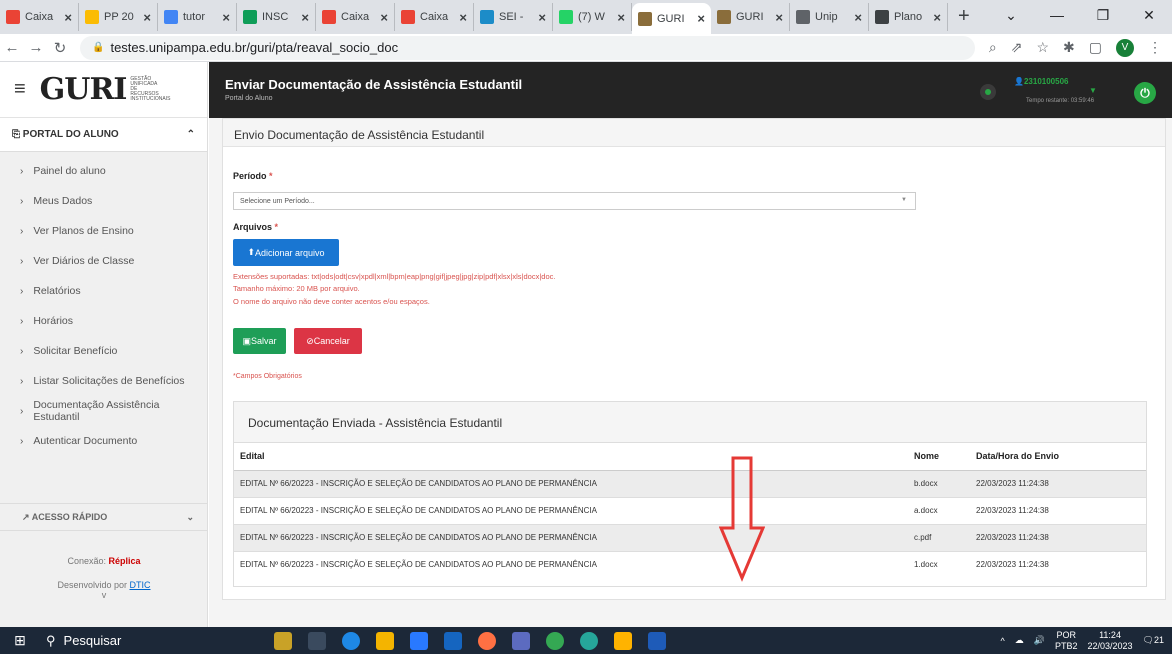 The image size is (1172, 654). I want to click on maximize-button: ❐, so click(1103, 15).